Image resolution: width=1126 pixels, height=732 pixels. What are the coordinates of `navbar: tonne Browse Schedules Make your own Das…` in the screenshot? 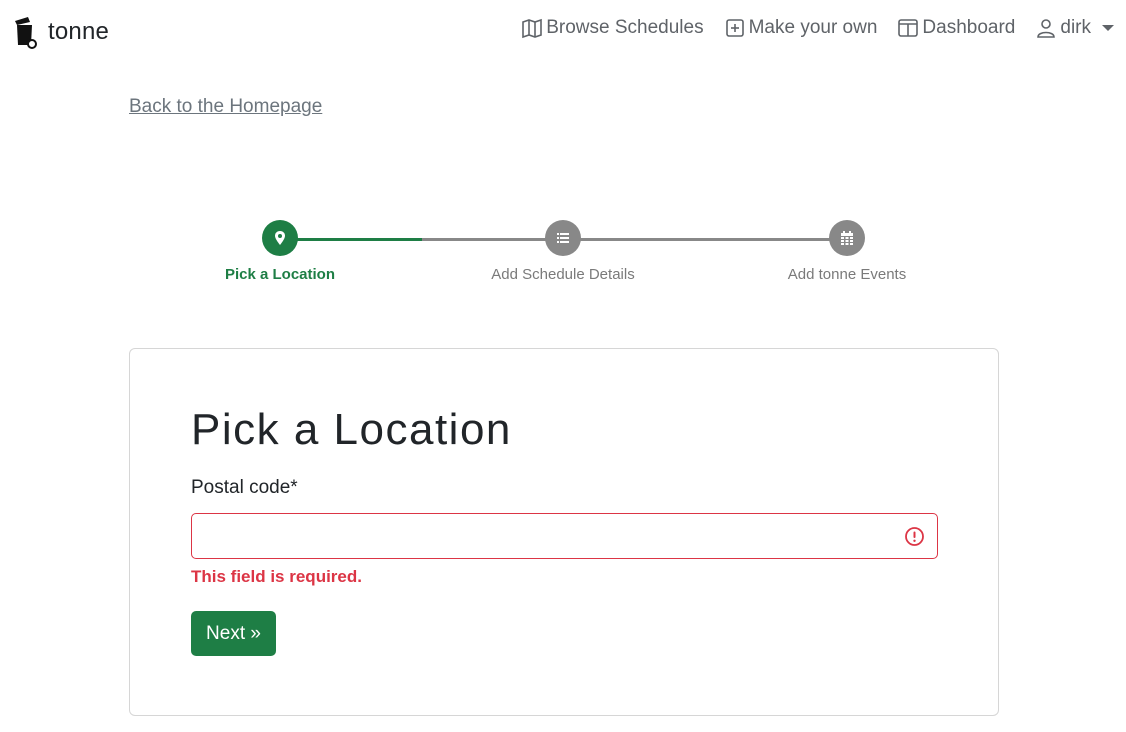 It's located at (563, 31).